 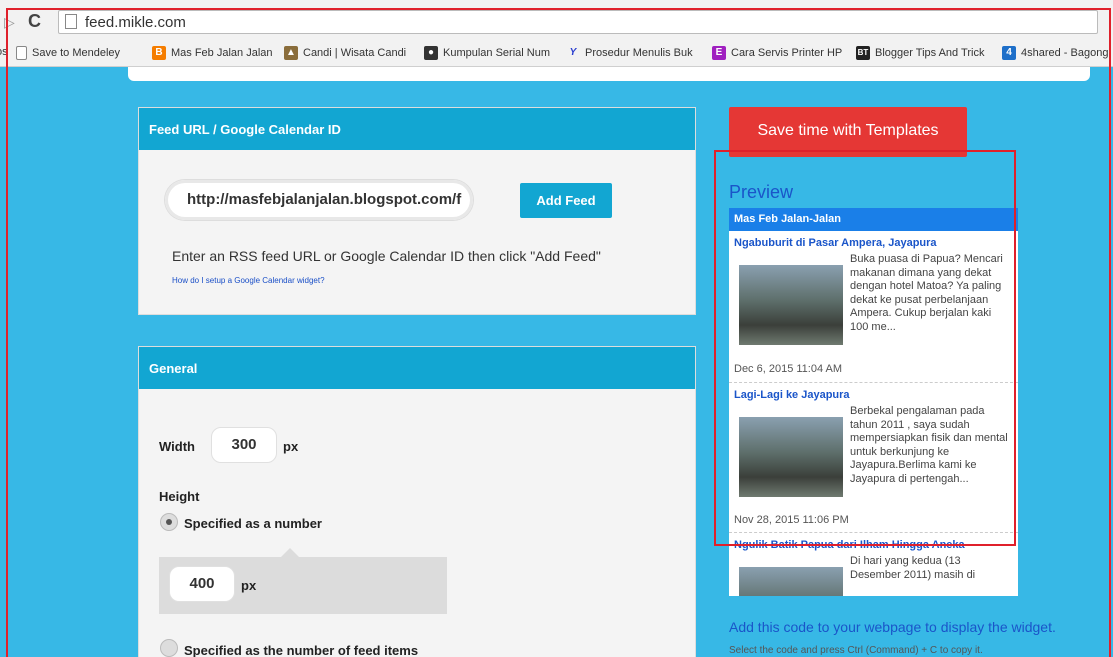 What do you see at coordinates (249, 585) in the screenshot?
I see `height-unit: px` at bounding box center [249, 585].